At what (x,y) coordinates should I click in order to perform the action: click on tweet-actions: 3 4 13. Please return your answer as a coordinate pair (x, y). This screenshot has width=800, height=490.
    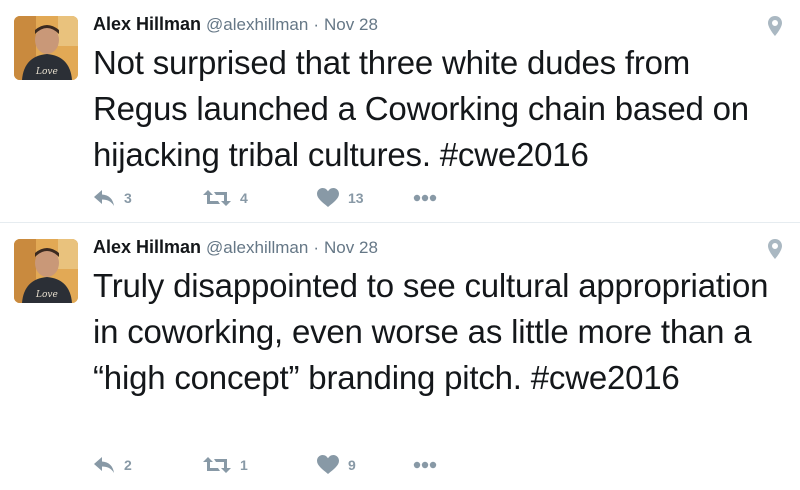
    Looking at the image, I should click on (273, 198).